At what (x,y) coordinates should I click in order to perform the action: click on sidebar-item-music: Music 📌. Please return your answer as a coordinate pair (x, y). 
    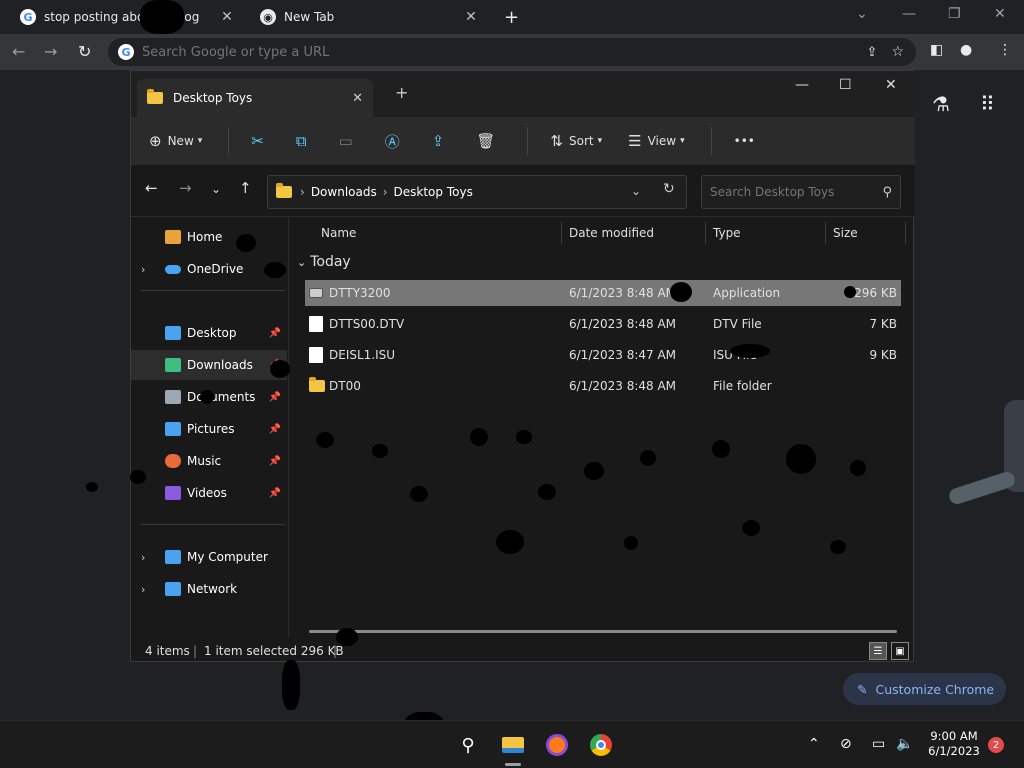
    Looking at the image, I should click on (209, 461).